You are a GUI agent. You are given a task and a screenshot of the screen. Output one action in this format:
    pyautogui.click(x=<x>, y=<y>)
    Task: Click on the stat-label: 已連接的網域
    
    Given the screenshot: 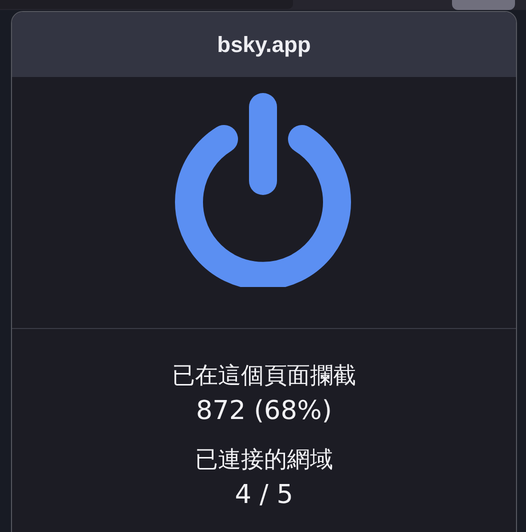 What is the action you would take?
    pyautogui.click(x=264, y=460)
    